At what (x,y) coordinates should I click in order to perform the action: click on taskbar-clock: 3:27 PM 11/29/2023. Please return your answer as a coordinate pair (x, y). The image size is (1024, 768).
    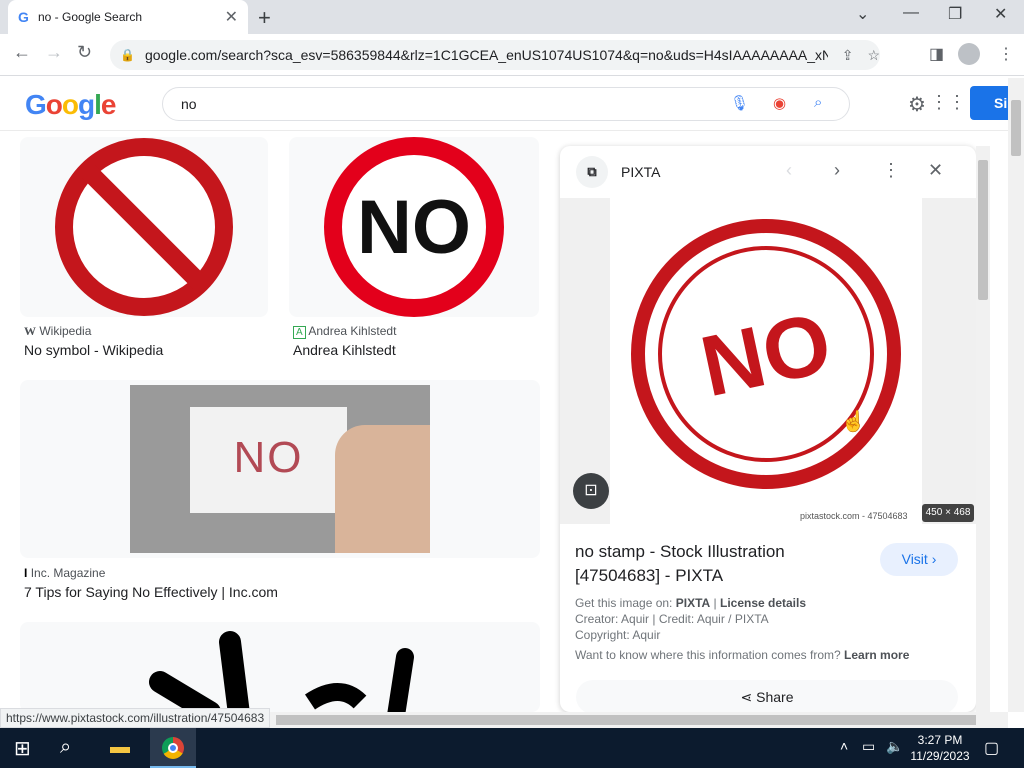
    Looking at the image, I should click on (940, 748).